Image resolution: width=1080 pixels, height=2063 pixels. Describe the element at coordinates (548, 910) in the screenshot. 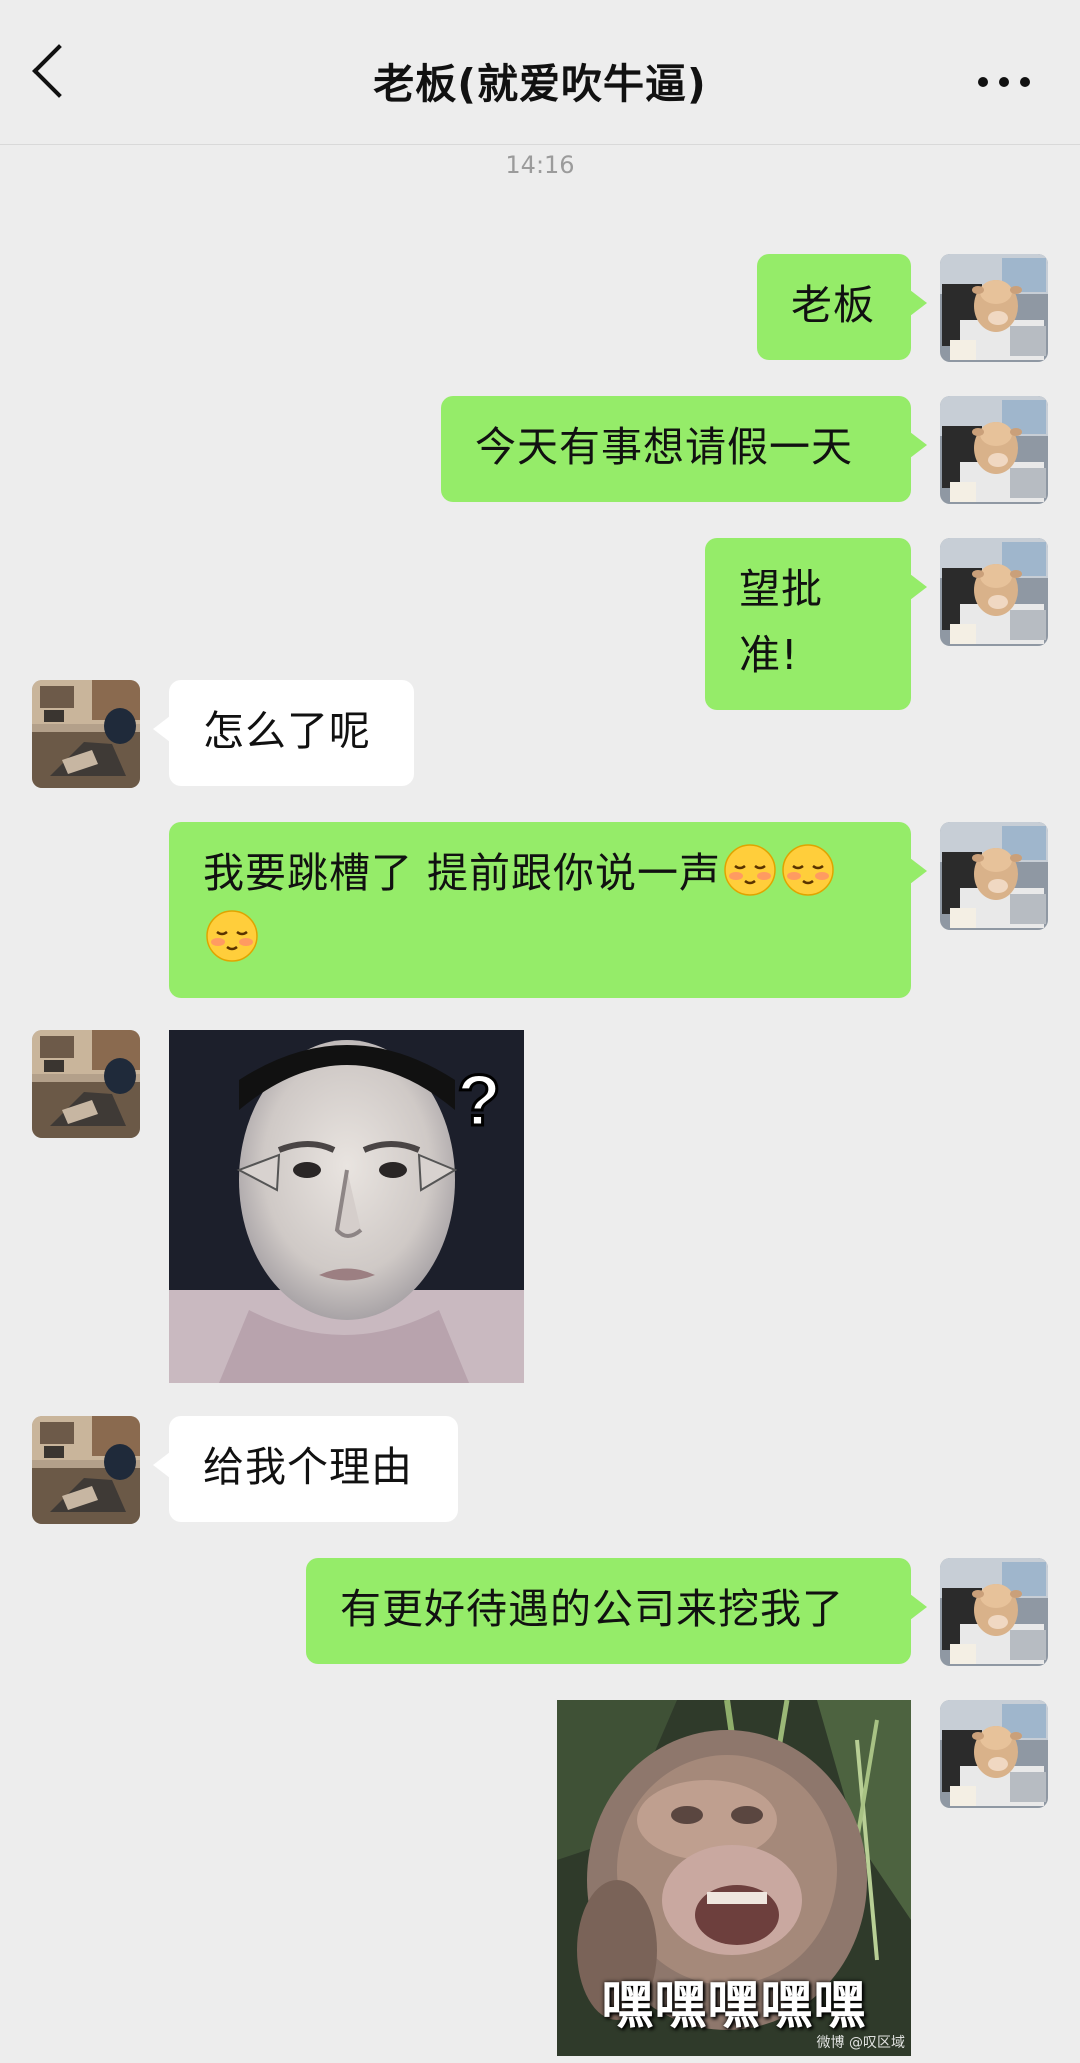

I see `message-bubble-outgoing: 我要跳槽了 提前跟你说一声` at that location.